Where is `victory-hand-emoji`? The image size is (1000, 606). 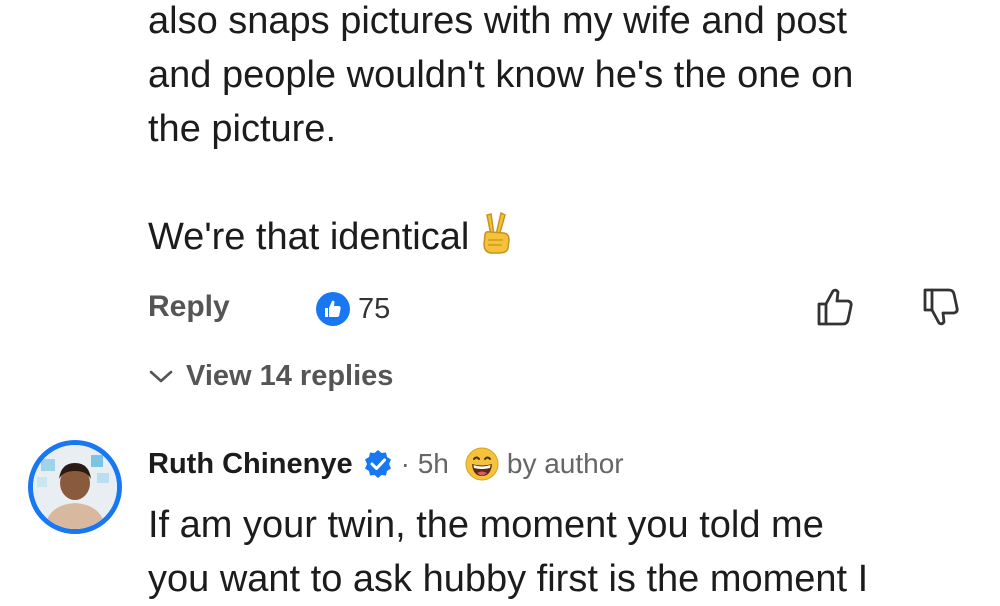 victory-hand-emoji is located at coordinates (497, 232).